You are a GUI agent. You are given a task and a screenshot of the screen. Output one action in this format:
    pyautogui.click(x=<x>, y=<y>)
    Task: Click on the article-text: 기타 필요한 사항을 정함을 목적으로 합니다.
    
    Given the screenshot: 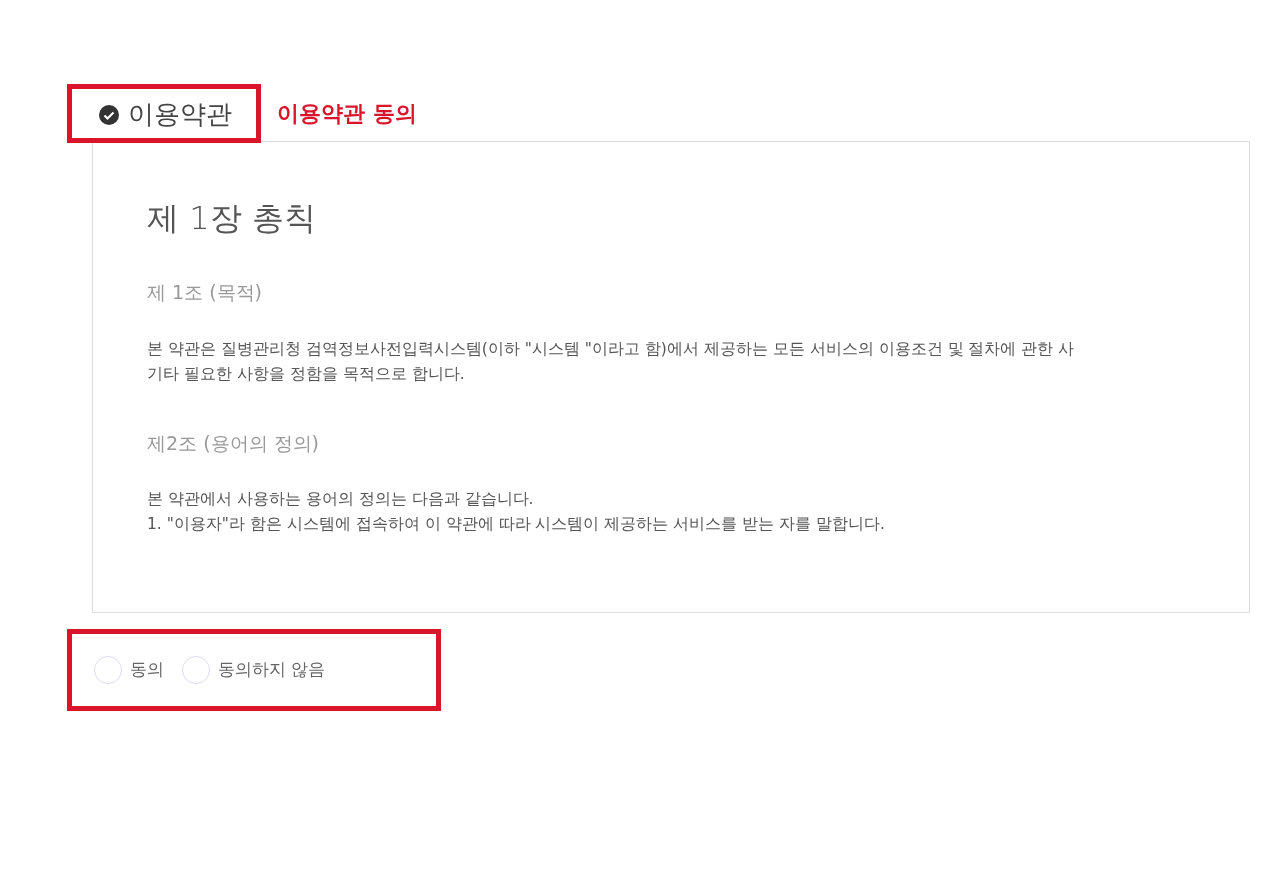 What is the action you would take?
    pyautogui.click(x=306, y=374)
    